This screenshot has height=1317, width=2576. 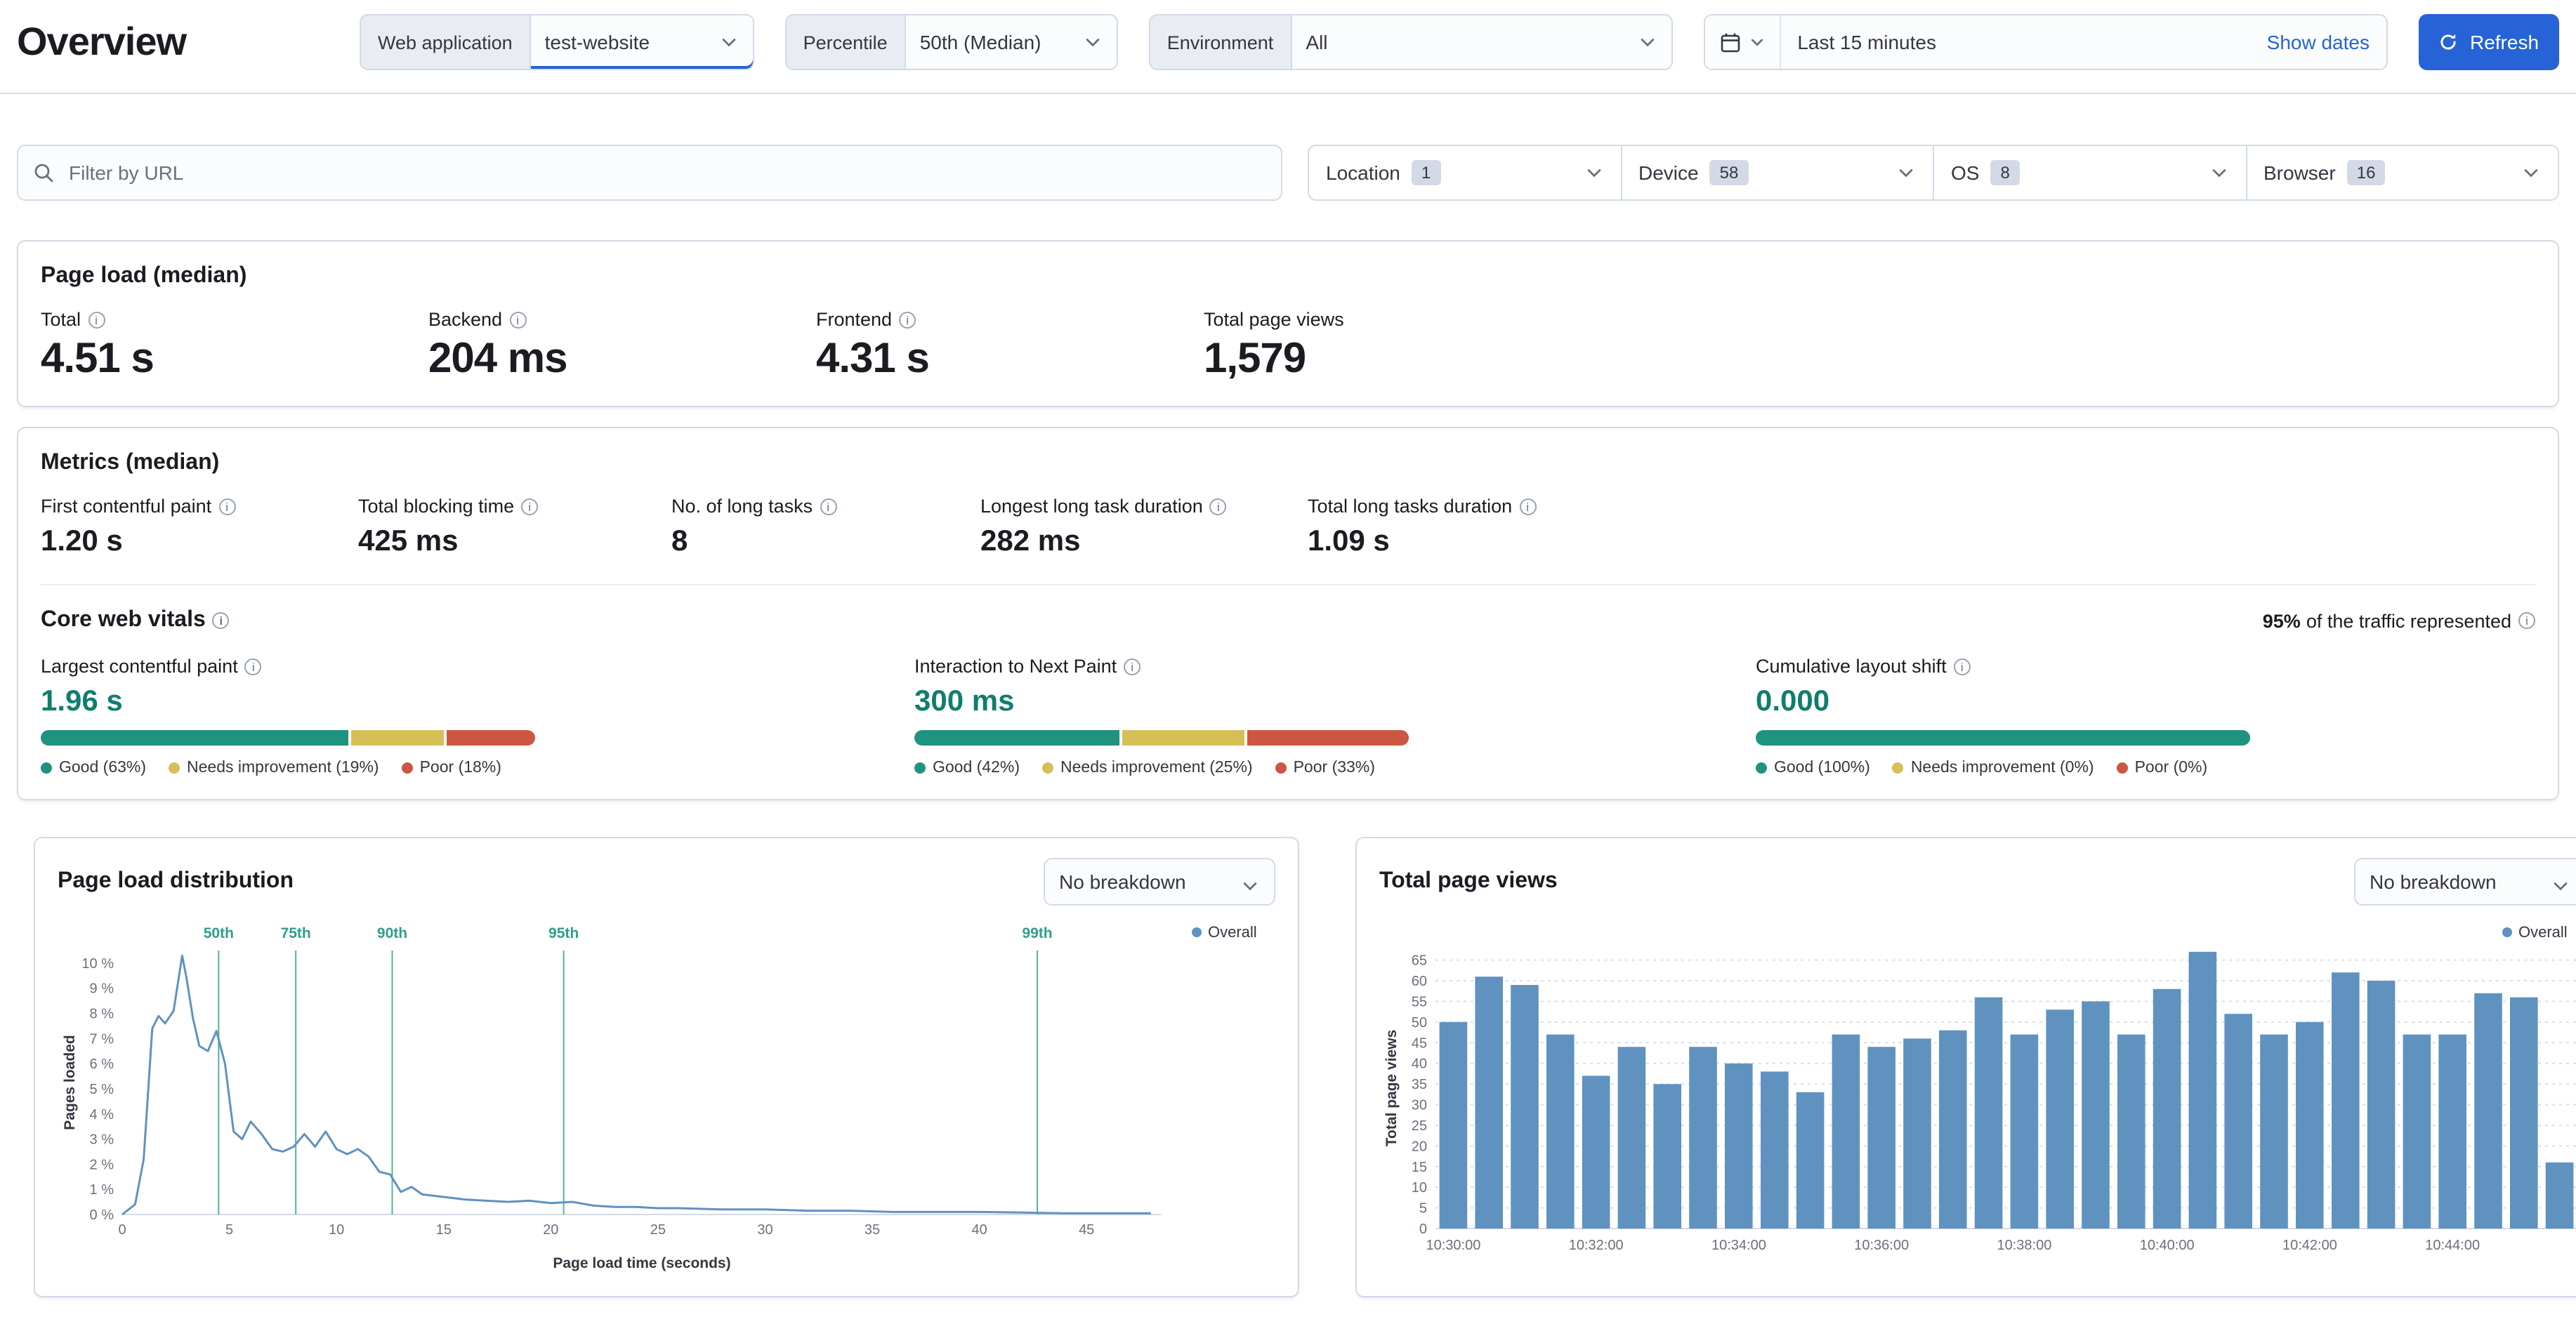 I want to click on total-long-tasks-value: 1.09 s, so click(x=1349, y=541).